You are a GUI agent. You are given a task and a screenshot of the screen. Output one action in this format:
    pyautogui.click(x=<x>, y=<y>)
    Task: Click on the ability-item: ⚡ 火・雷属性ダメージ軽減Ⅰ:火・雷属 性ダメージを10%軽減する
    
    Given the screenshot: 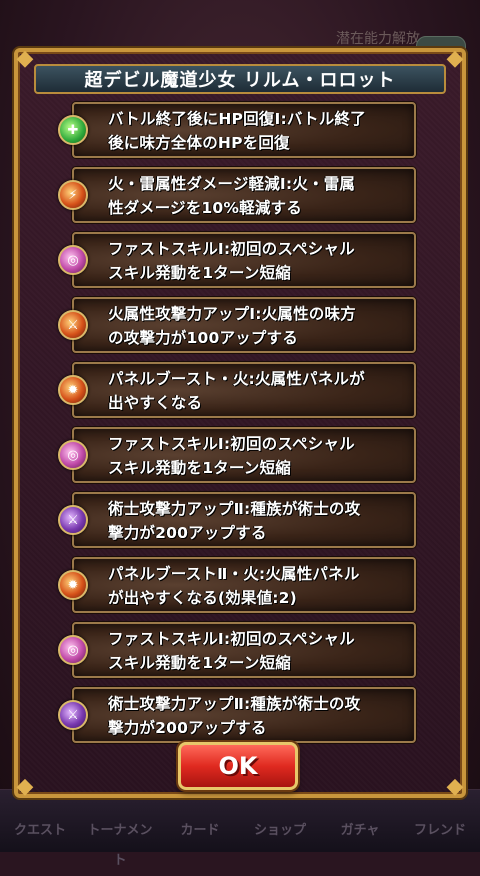 What is the action you would take?
    pyautogui.click(x=237, y=195)
    